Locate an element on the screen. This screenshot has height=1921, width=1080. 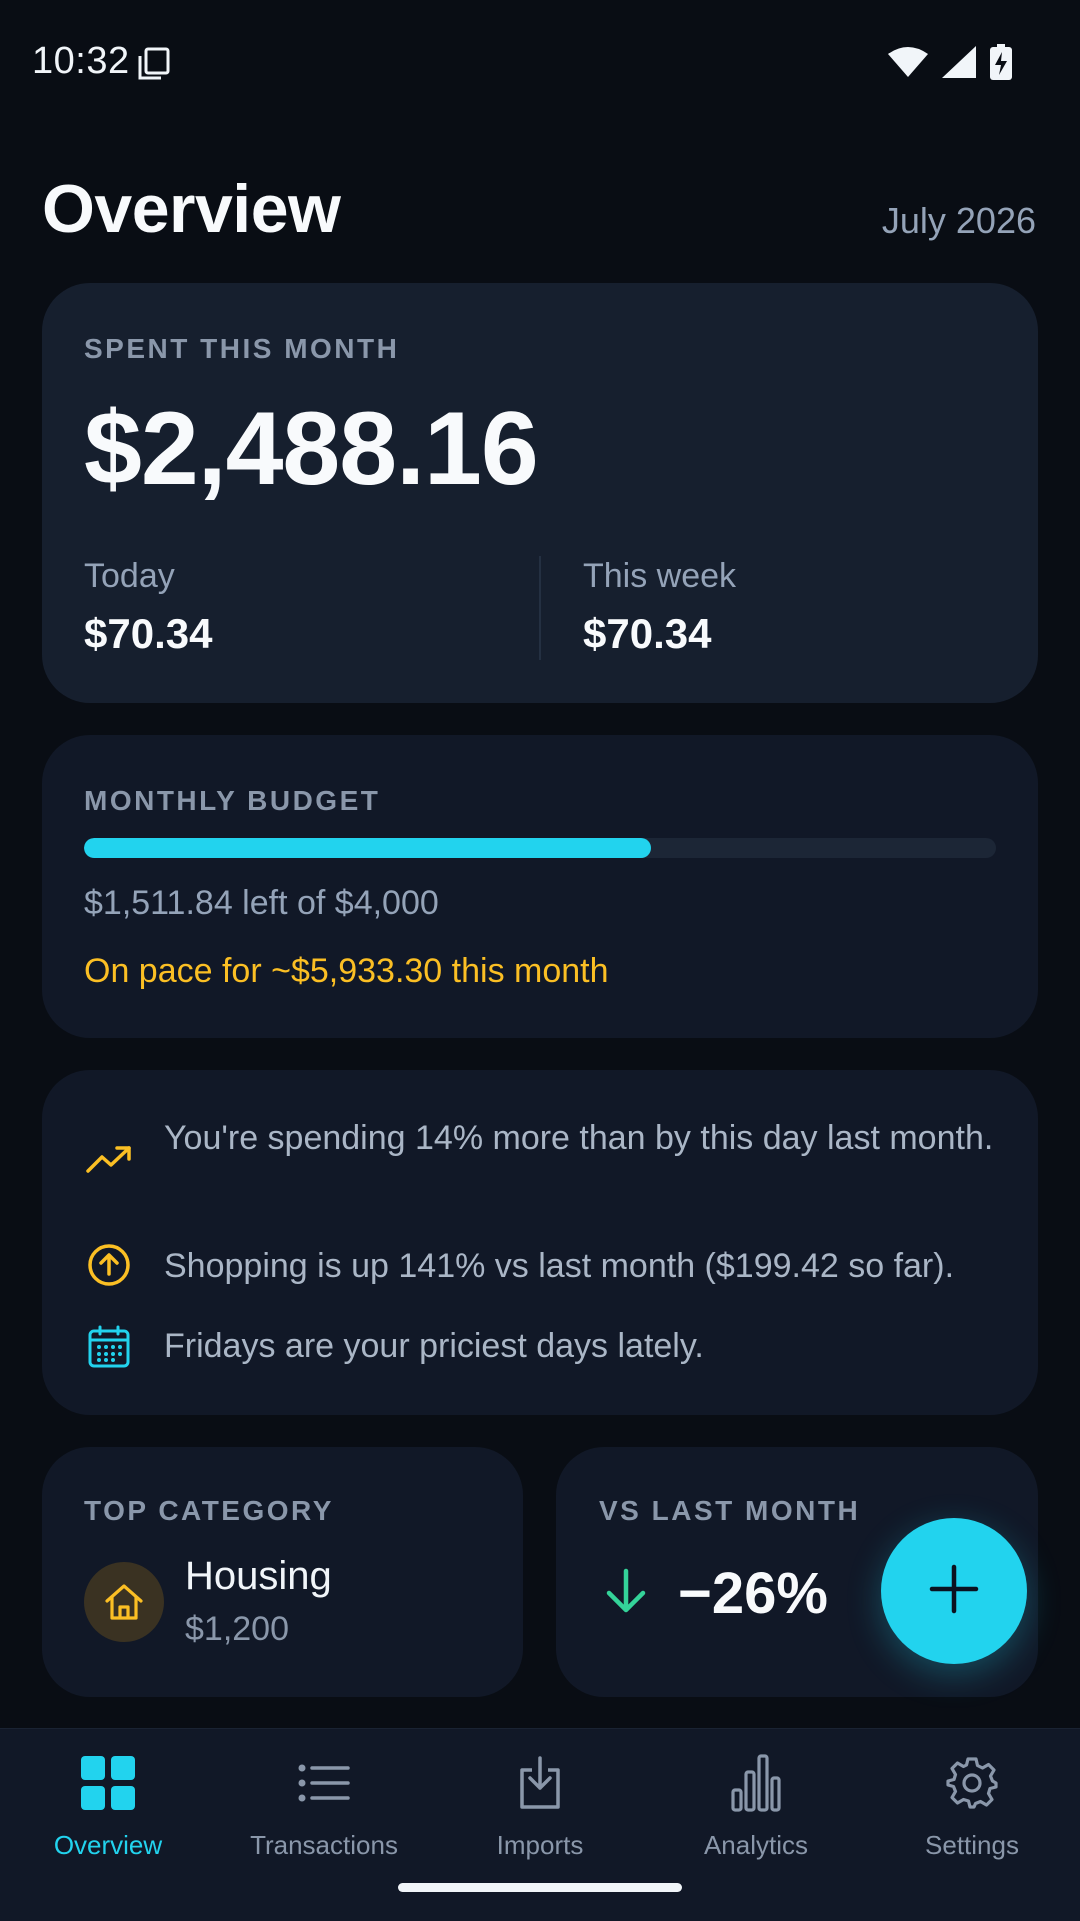
nav-overview: Overview is located at coordinates (108, 1804).